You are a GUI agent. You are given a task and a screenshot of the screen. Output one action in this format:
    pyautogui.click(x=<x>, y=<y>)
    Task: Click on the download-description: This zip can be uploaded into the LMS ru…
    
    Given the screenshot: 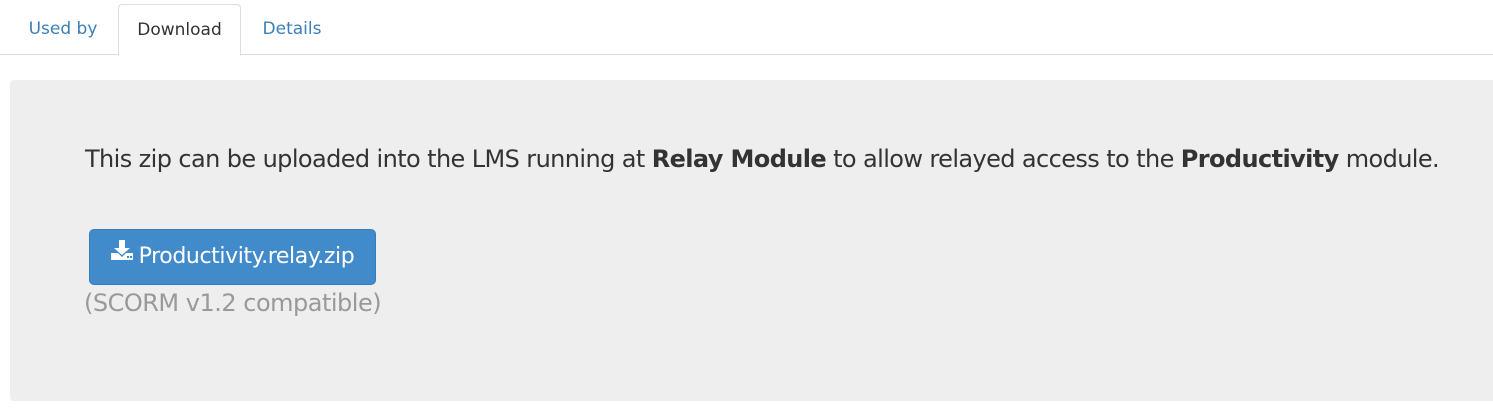 What is the action you would take?
    pyautogui.click(x=762, y=159)
    